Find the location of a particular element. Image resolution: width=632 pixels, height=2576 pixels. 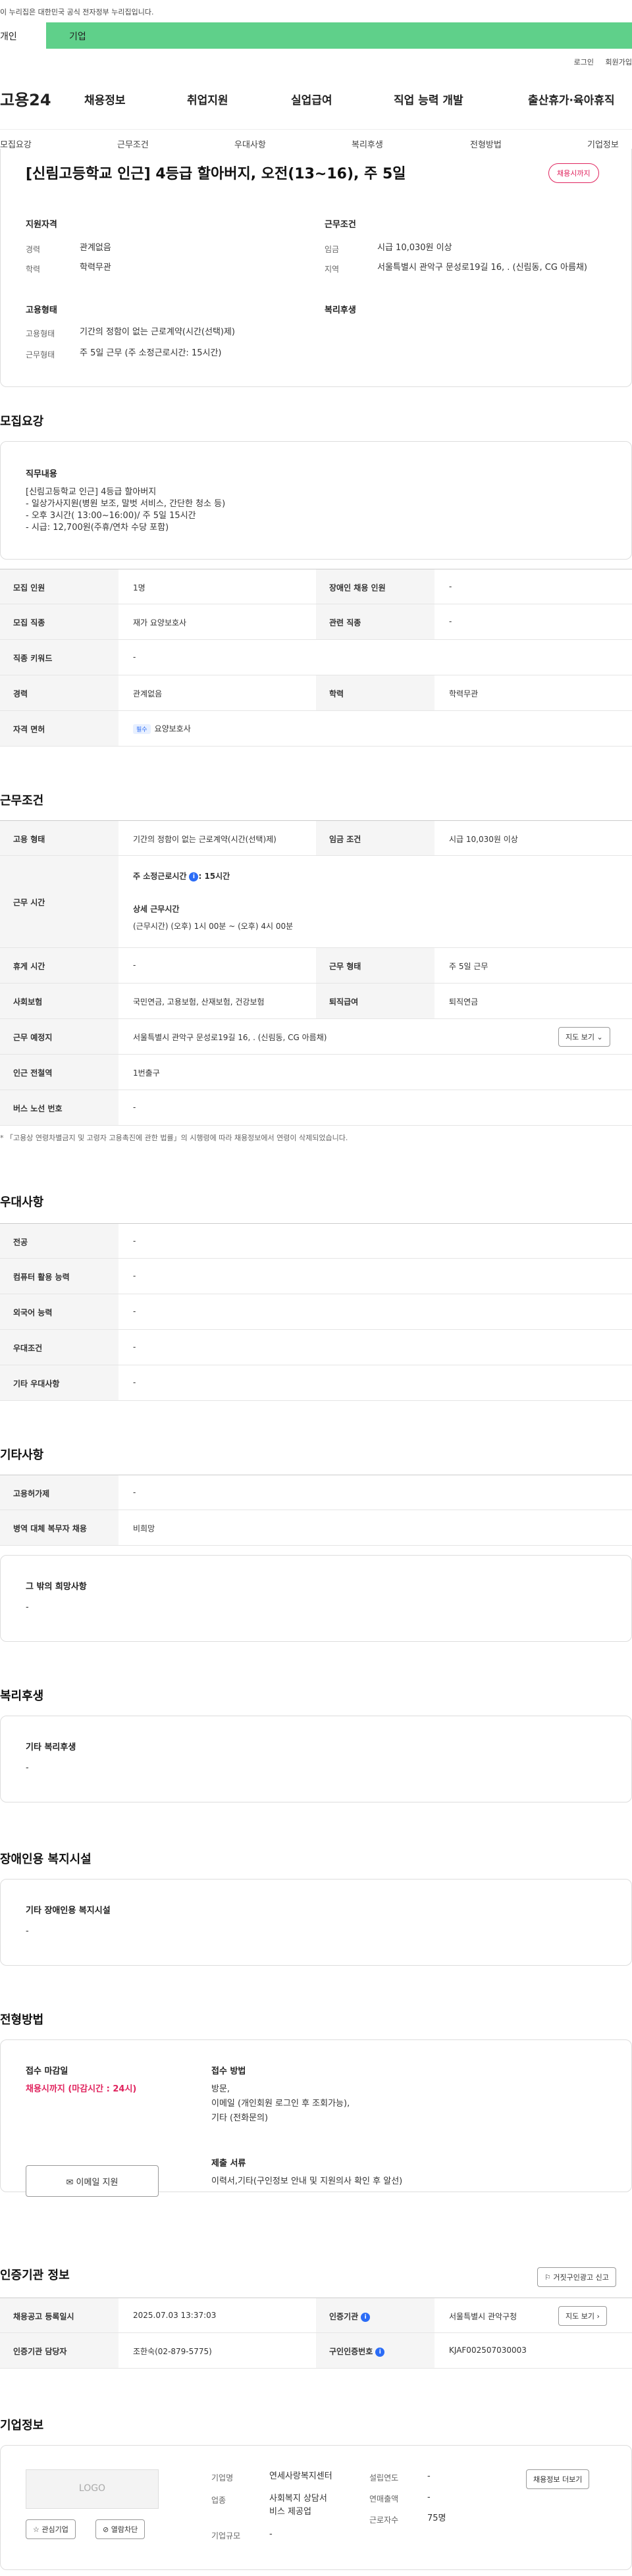

table-row: 버스 노선 번호 - is located at coordinates (316, 1108).